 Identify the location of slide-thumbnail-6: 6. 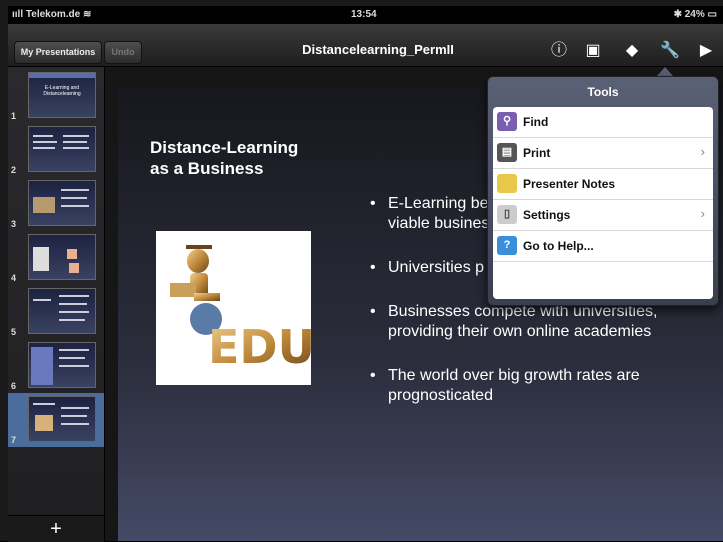
(56, 366).